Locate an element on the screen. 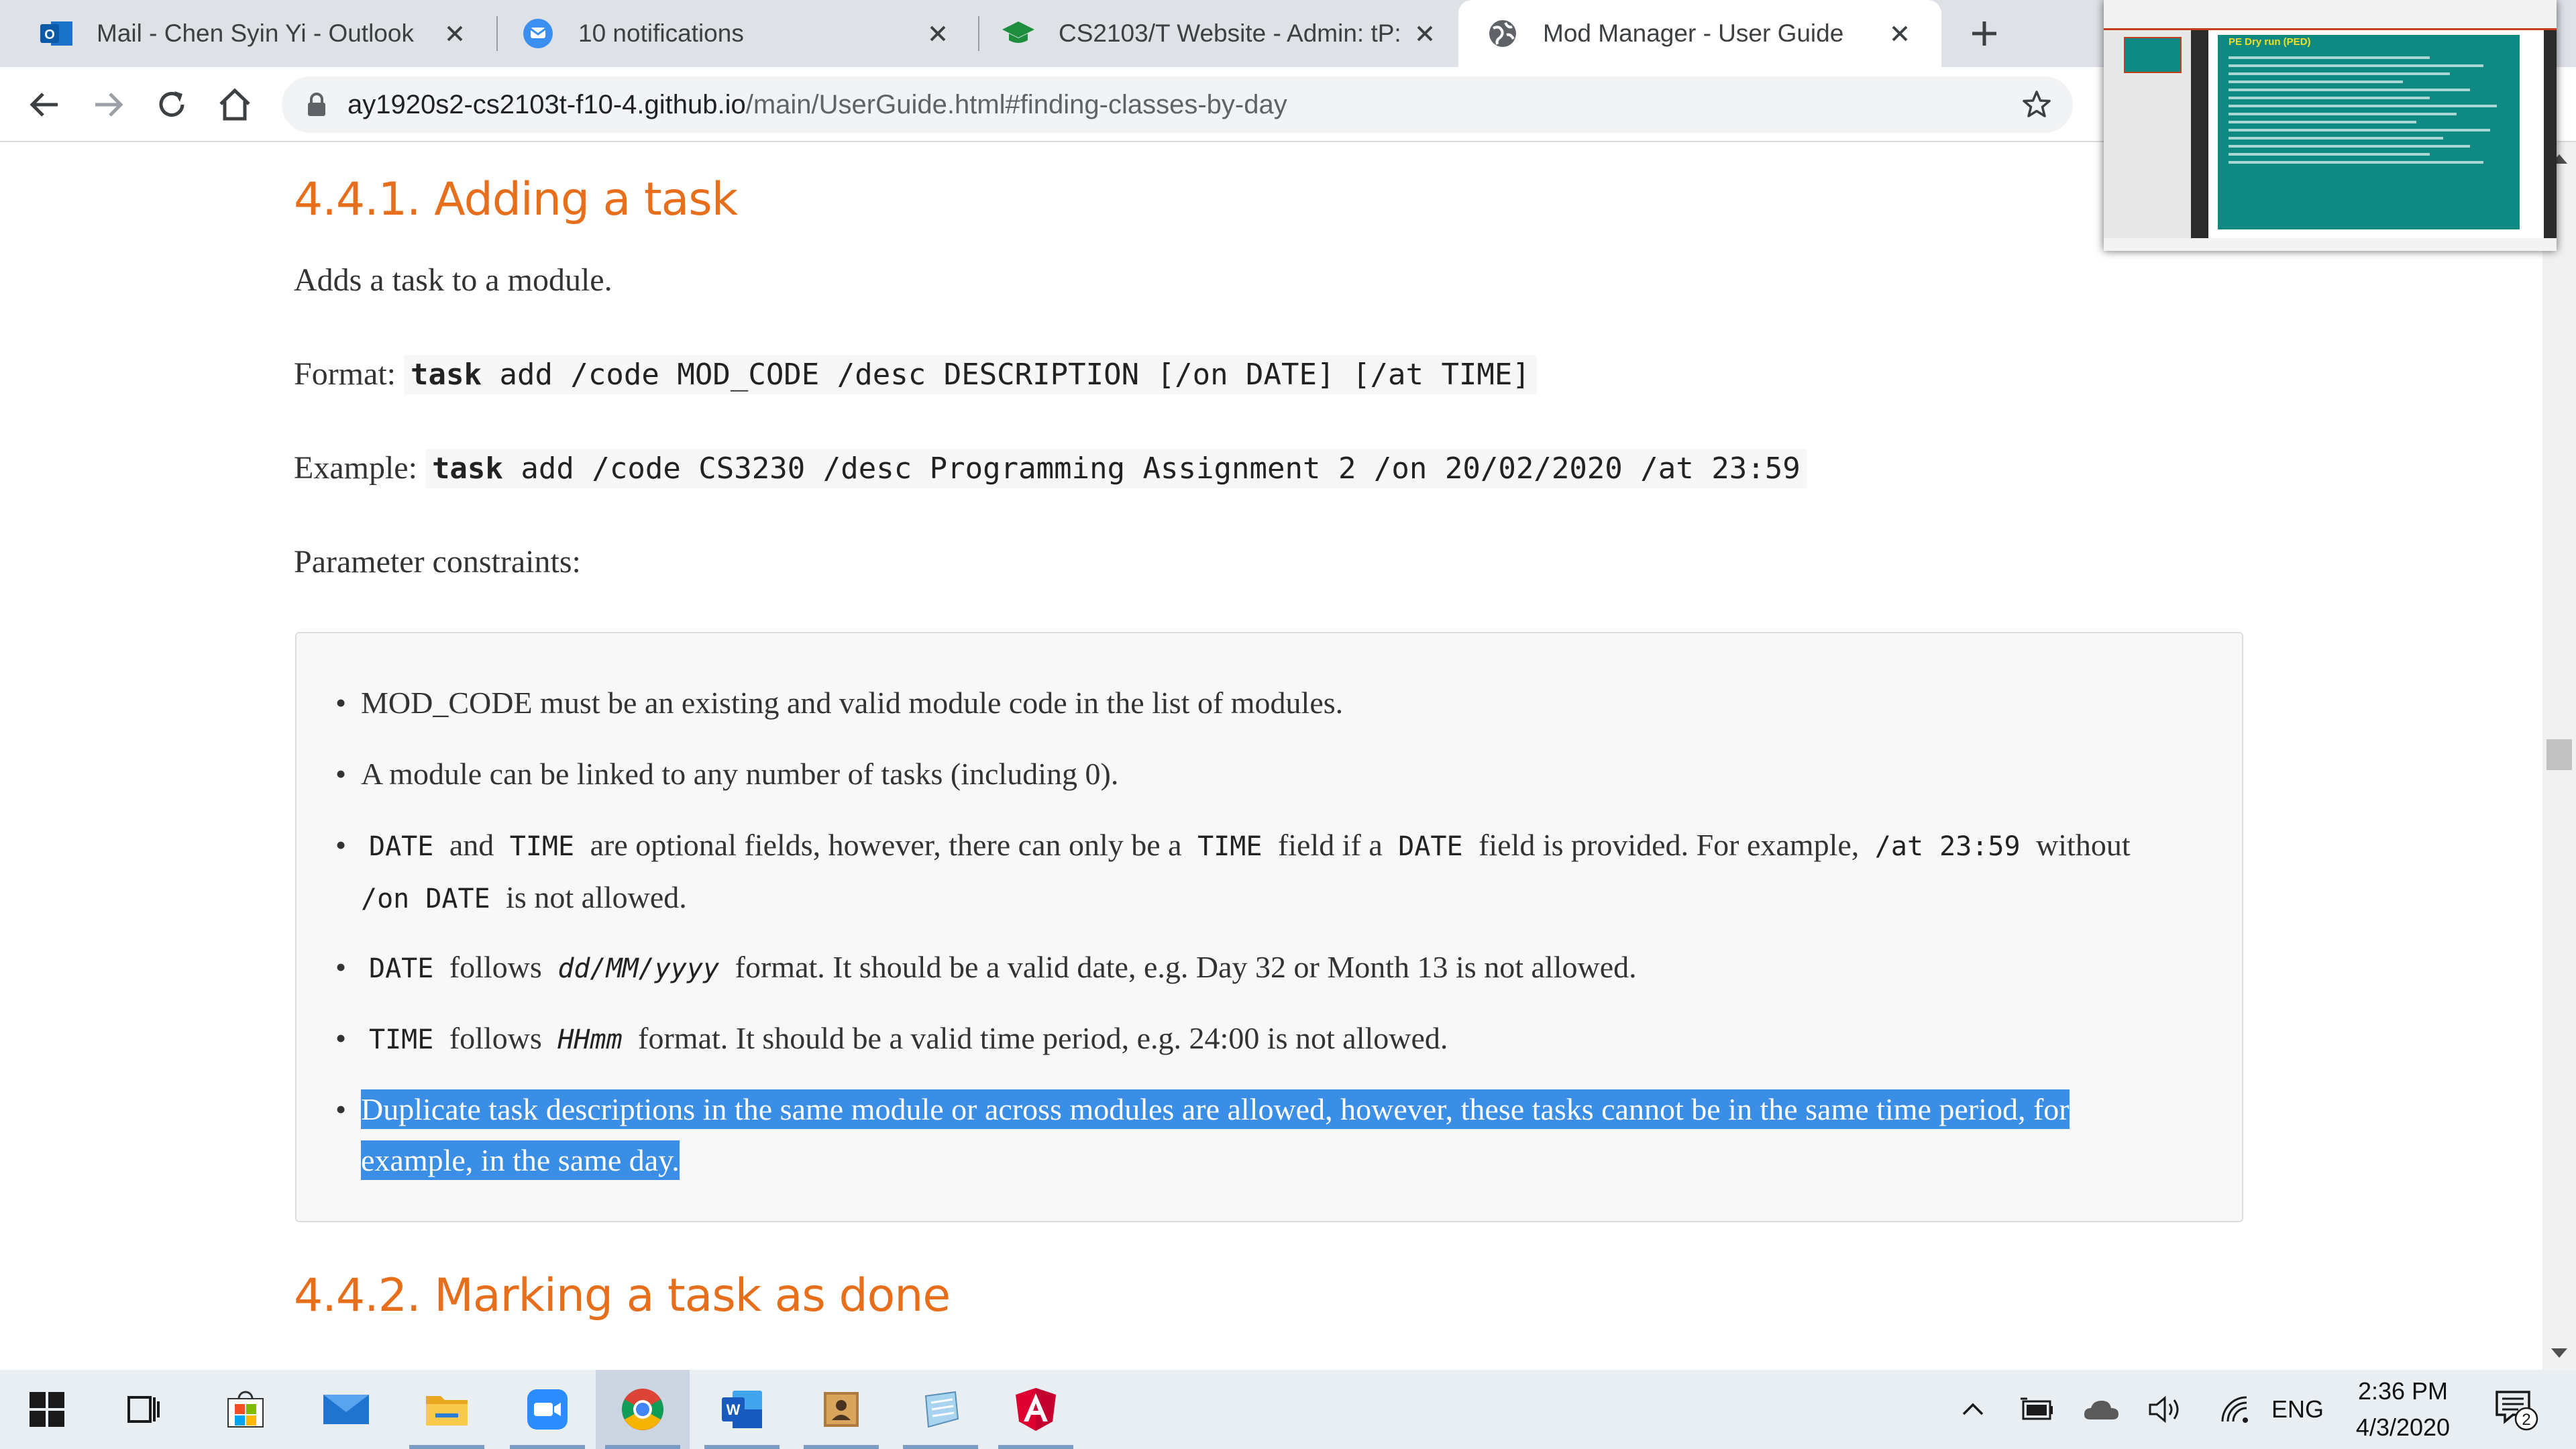 Image resolution: width=2576 pixels, height=1449 pixels. selected-text: example, in the same day. is located at coordinates (520, 1160).